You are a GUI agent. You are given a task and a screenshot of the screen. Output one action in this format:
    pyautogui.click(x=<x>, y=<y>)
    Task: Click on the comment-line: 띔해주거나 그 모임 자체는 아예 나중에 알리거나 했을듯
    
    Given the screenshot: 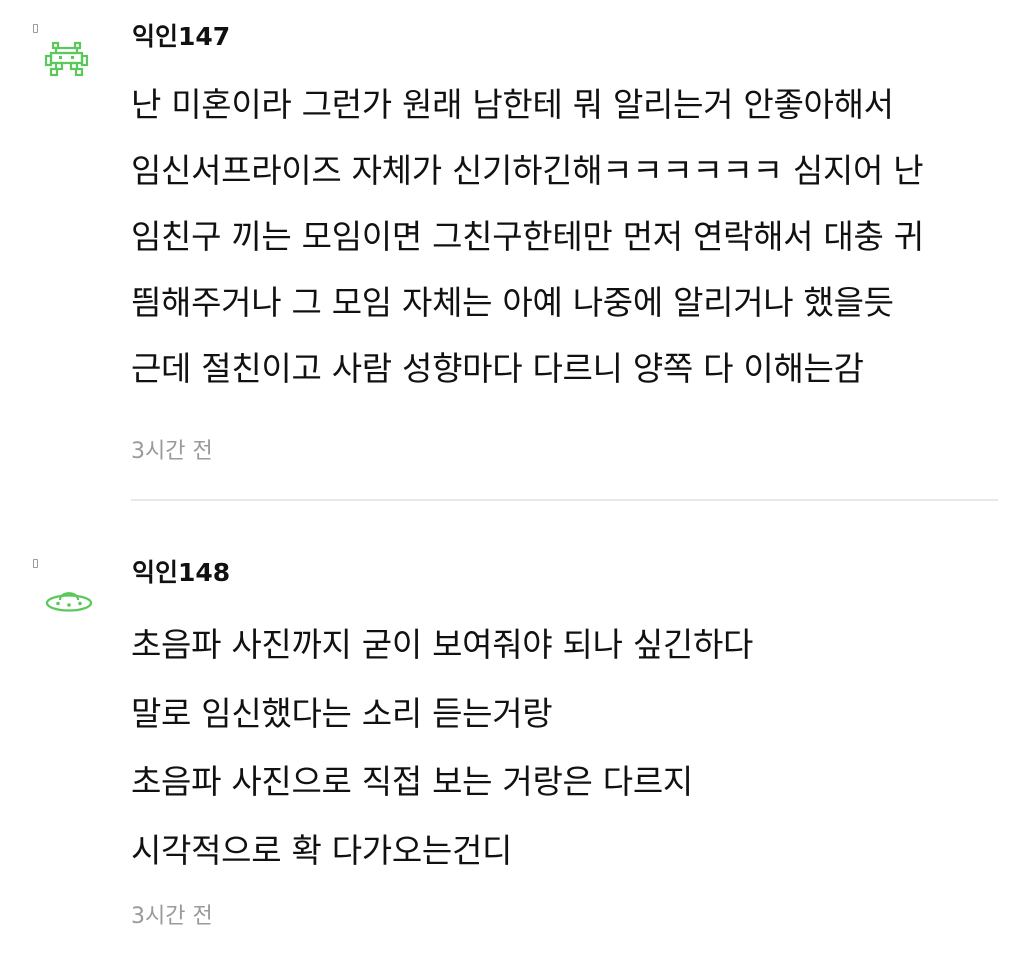 What is the action you would take?
    pyautogui.click(x=512, y=302)
    